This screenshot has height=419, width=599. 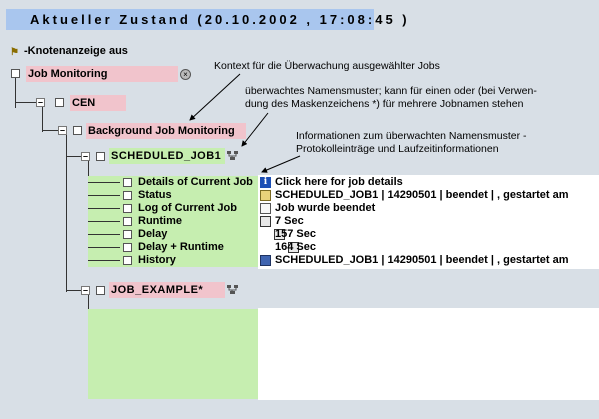 What do you see at coordinates (281, 164) in the screenshot?
I see `arrow-info` at bounding box center [281, 164].